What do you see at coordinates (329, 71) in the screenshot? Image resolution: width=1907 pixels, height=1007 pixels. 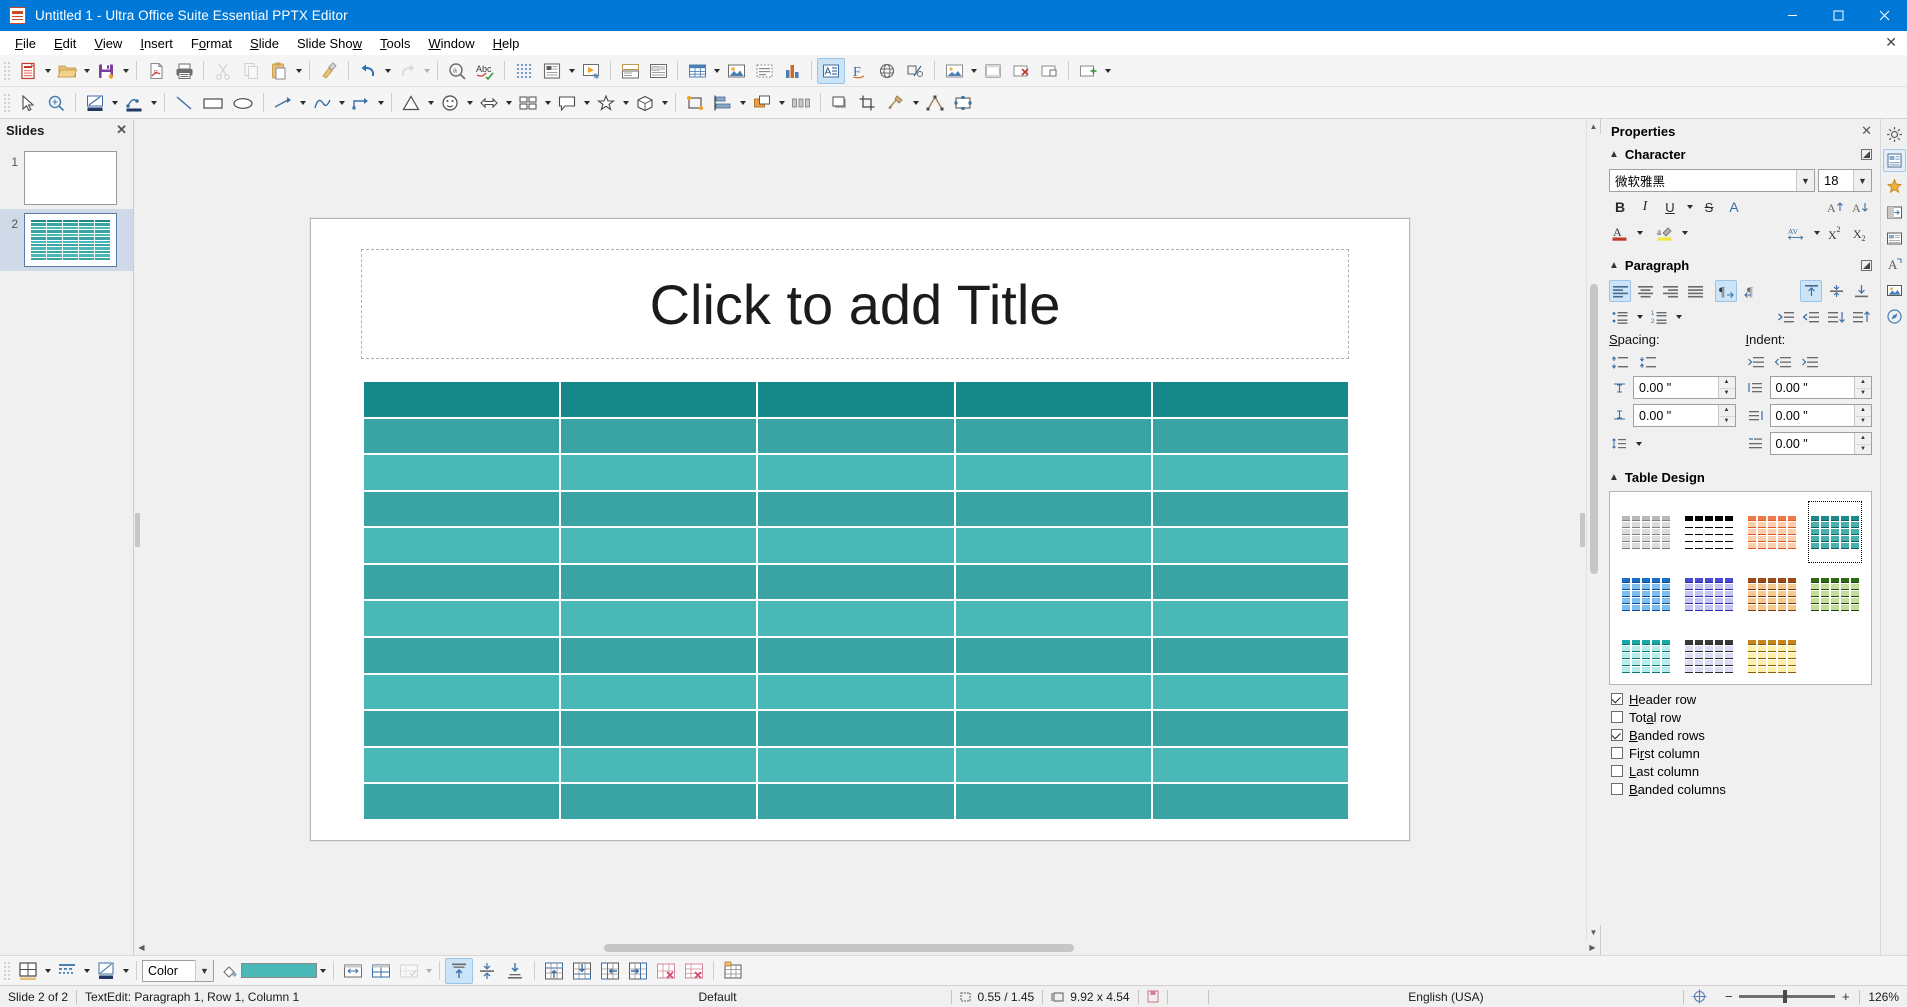 I see `clone-formatting-button` at bounding box center [329, 71].